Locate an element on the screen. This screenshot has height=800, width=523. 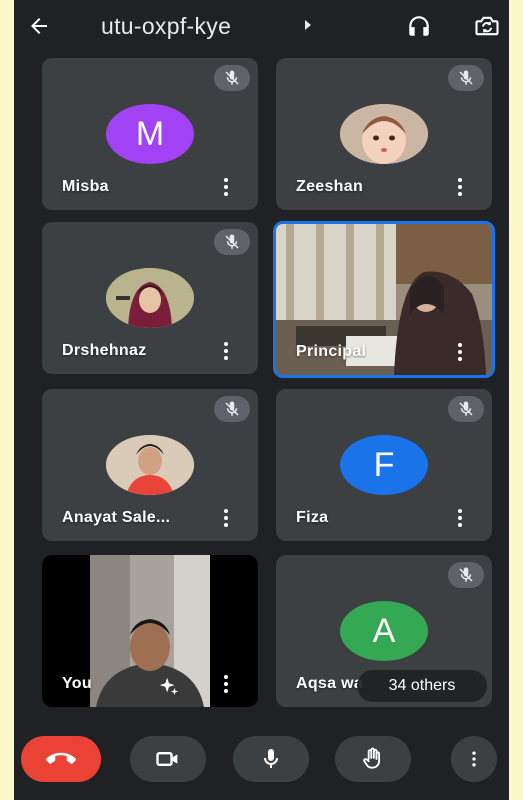
participant-name: Fiza is located at coordinates (312, 517).